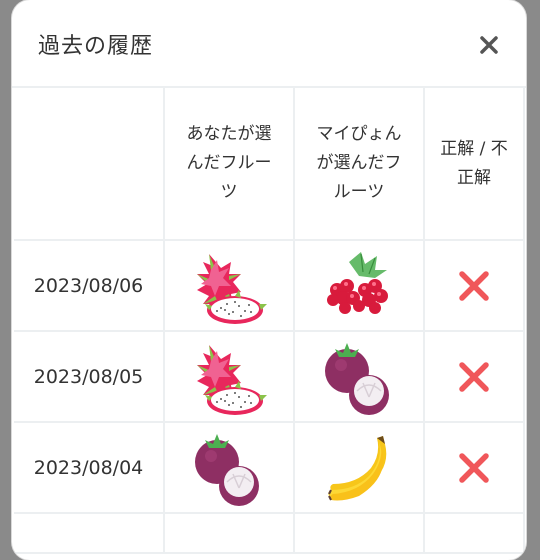 This screenshot has width=540, height=560. I want to click on close-button, so click(489, 45).